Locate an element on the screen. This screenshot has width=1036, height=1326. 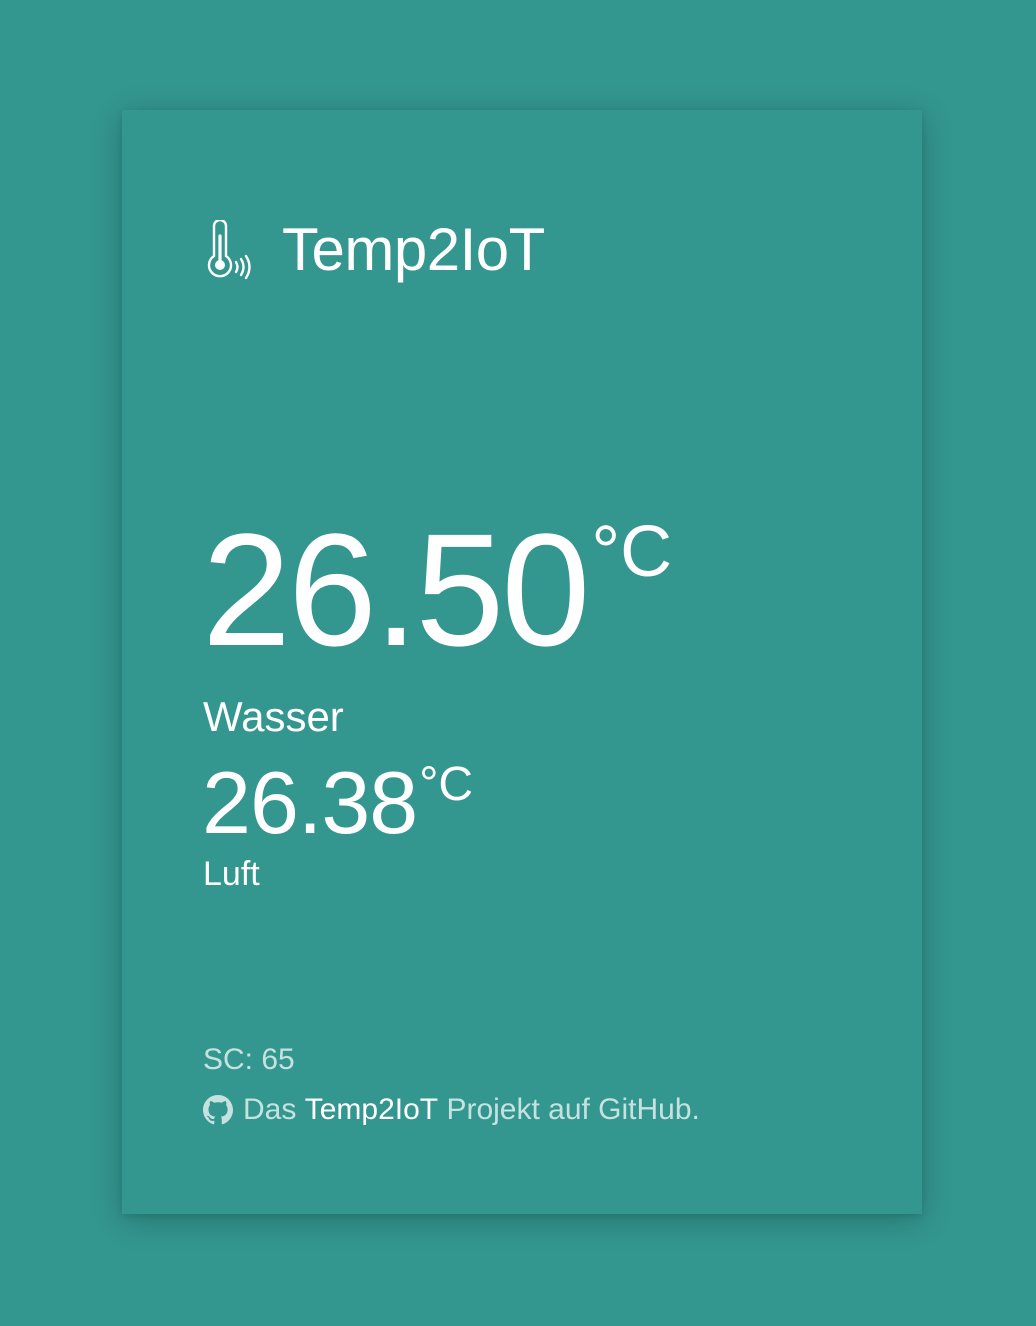
air-temperature-unit: °C is located at coordinates (446, 784).